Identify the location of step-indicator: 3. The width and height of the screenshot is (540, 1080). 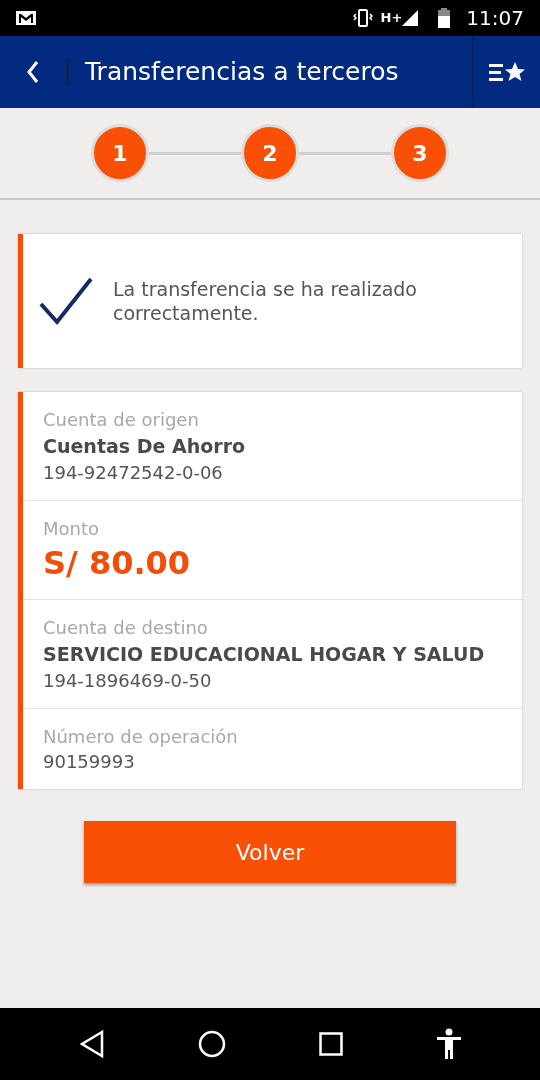
(420, 153).